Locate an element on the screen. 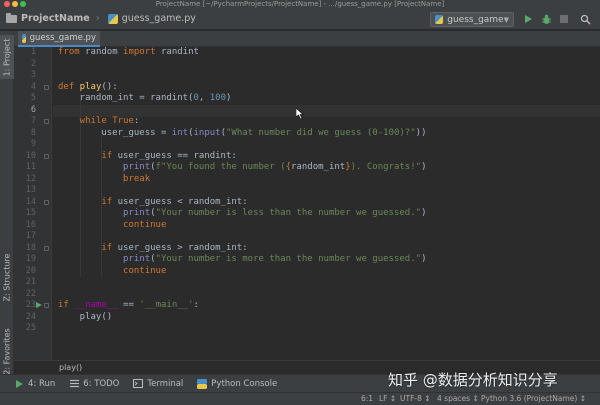  code-token: '__main__' is located at coordinates (166, 305).